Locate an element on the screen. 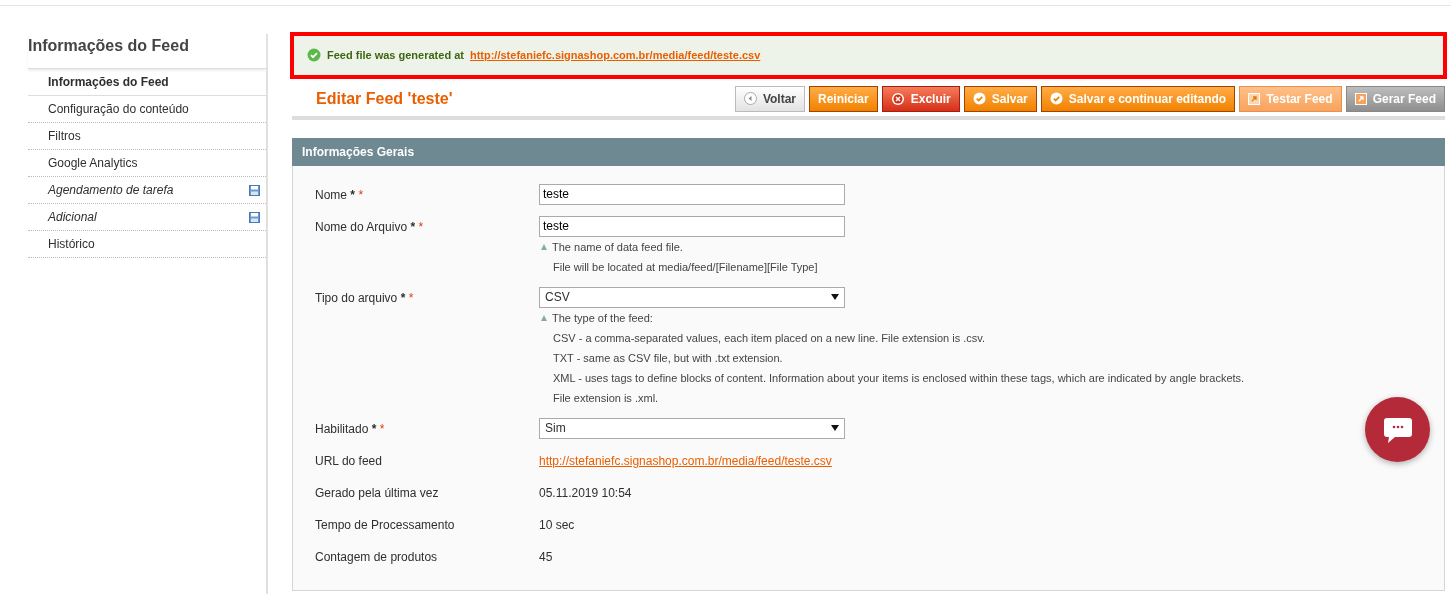 The image size is (1451, 594). sidebar-tab: Configuração do conteúdo is located at coordinates (147, 109).